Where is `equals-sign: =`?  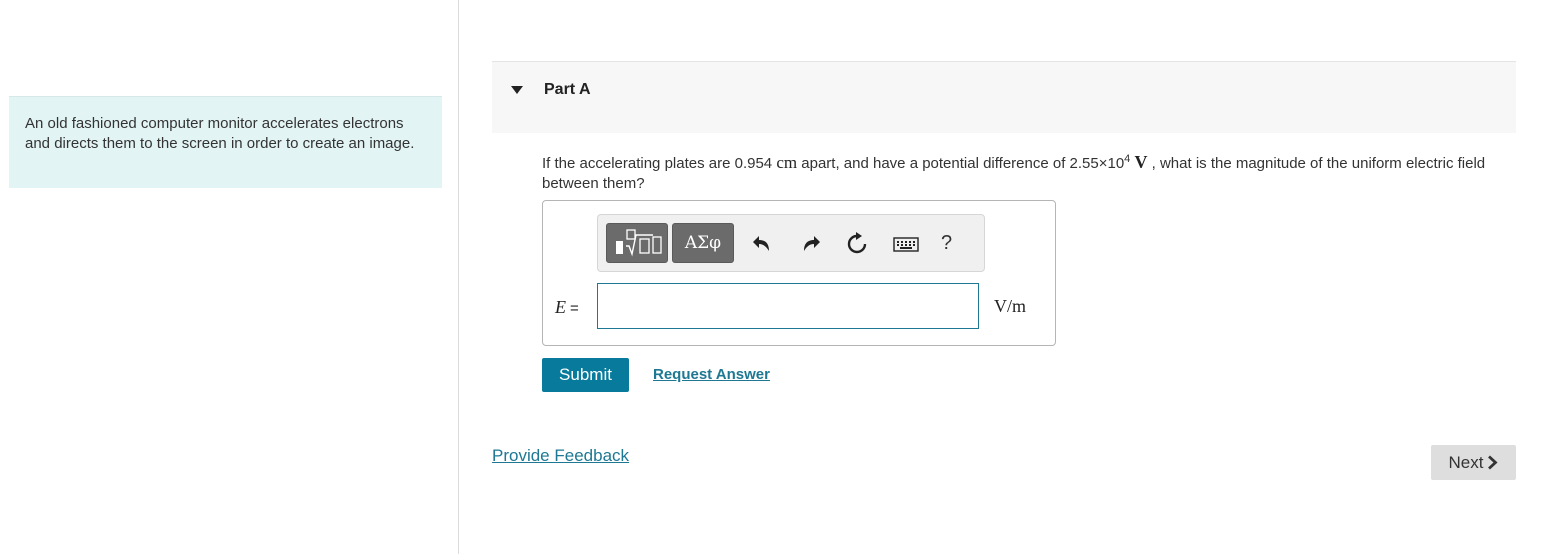
equals-sign: = is located at coordinates (574, 308).